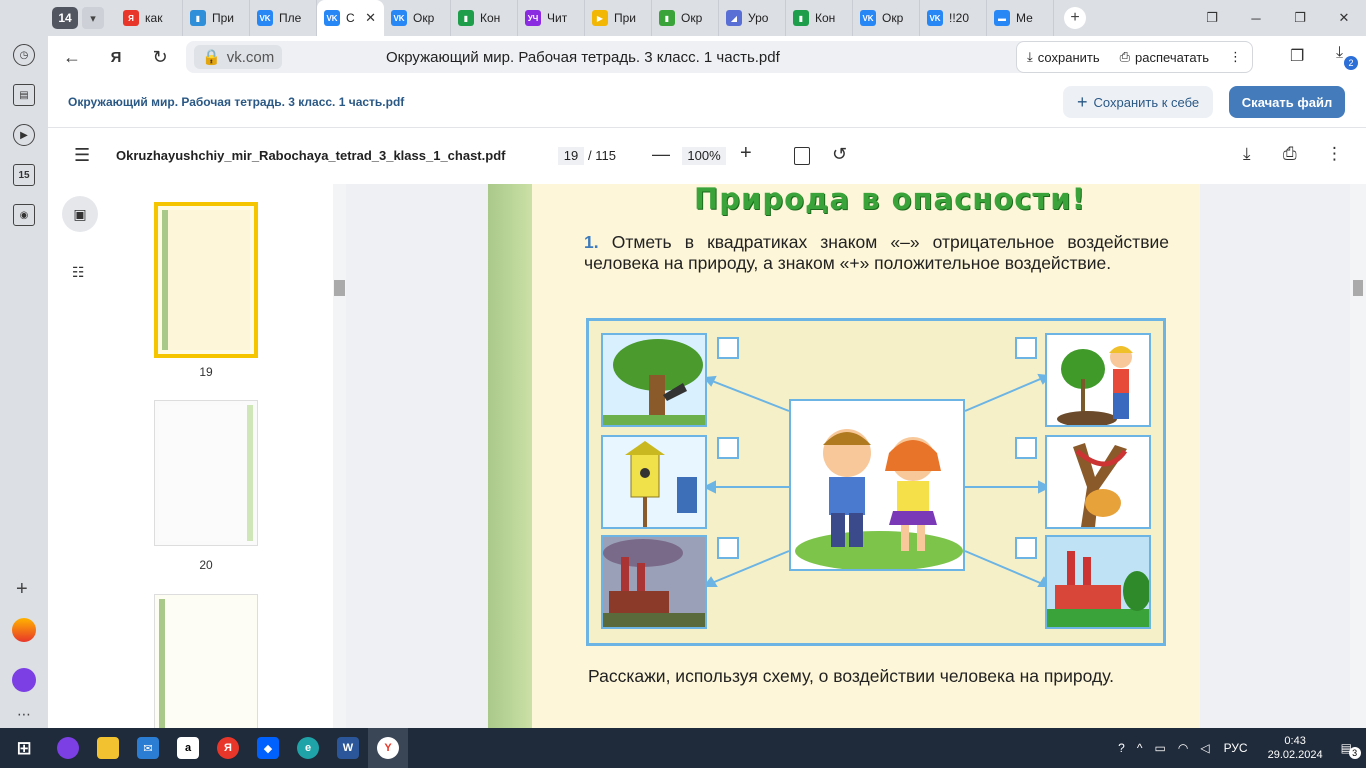 This screenshot has width=1366, height=768. Describe the element at coordinates (1247, 154) in the screenshot. I see `download-pdf-icon: ⤓` at that location.